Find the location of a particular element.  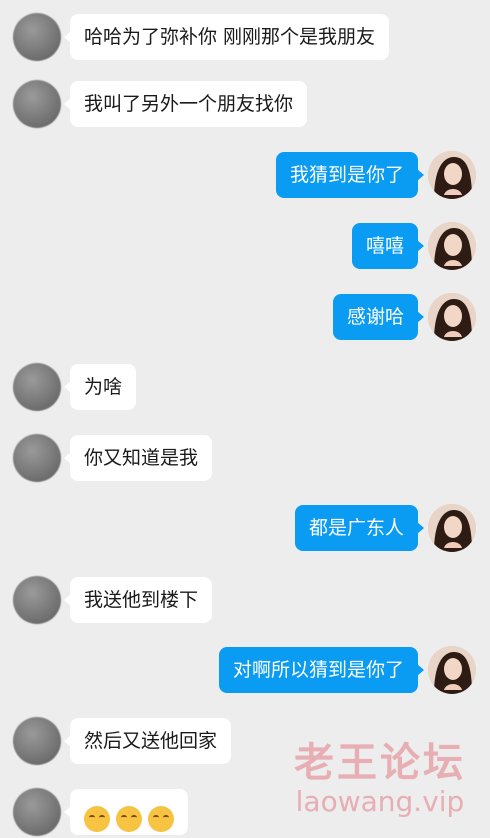

message-bubble: 然后又送他回家 is located at coordinates (147, 741).